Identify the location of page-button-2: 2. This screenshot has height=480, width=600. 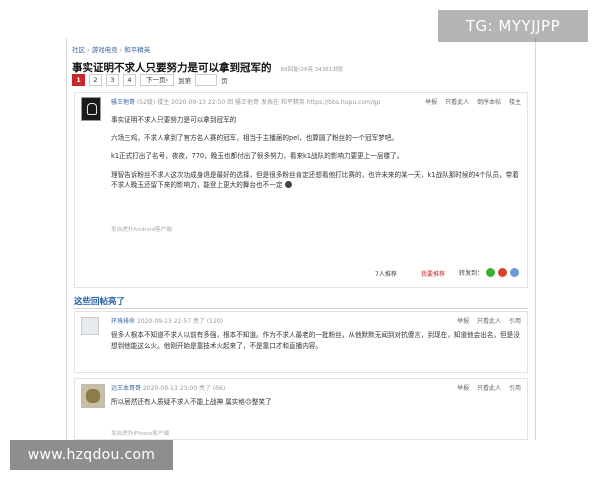
(95, 80).